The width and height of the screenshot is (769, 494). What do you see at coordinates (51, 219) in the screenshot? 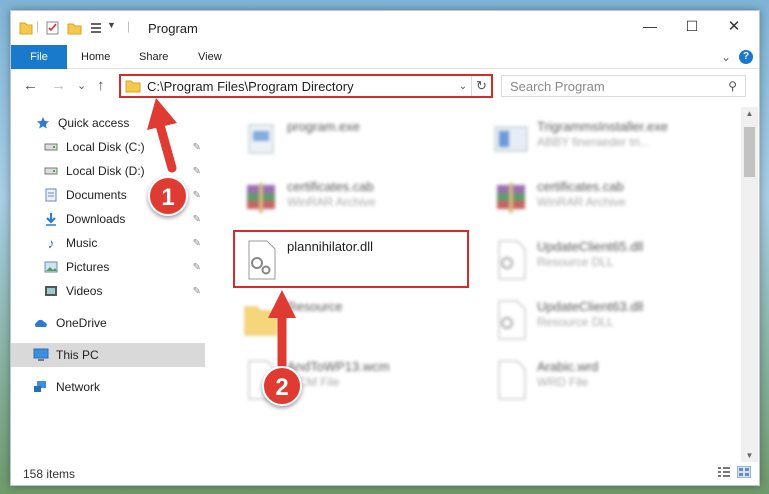
I see `download-icon` at bounding box center [51, 219].